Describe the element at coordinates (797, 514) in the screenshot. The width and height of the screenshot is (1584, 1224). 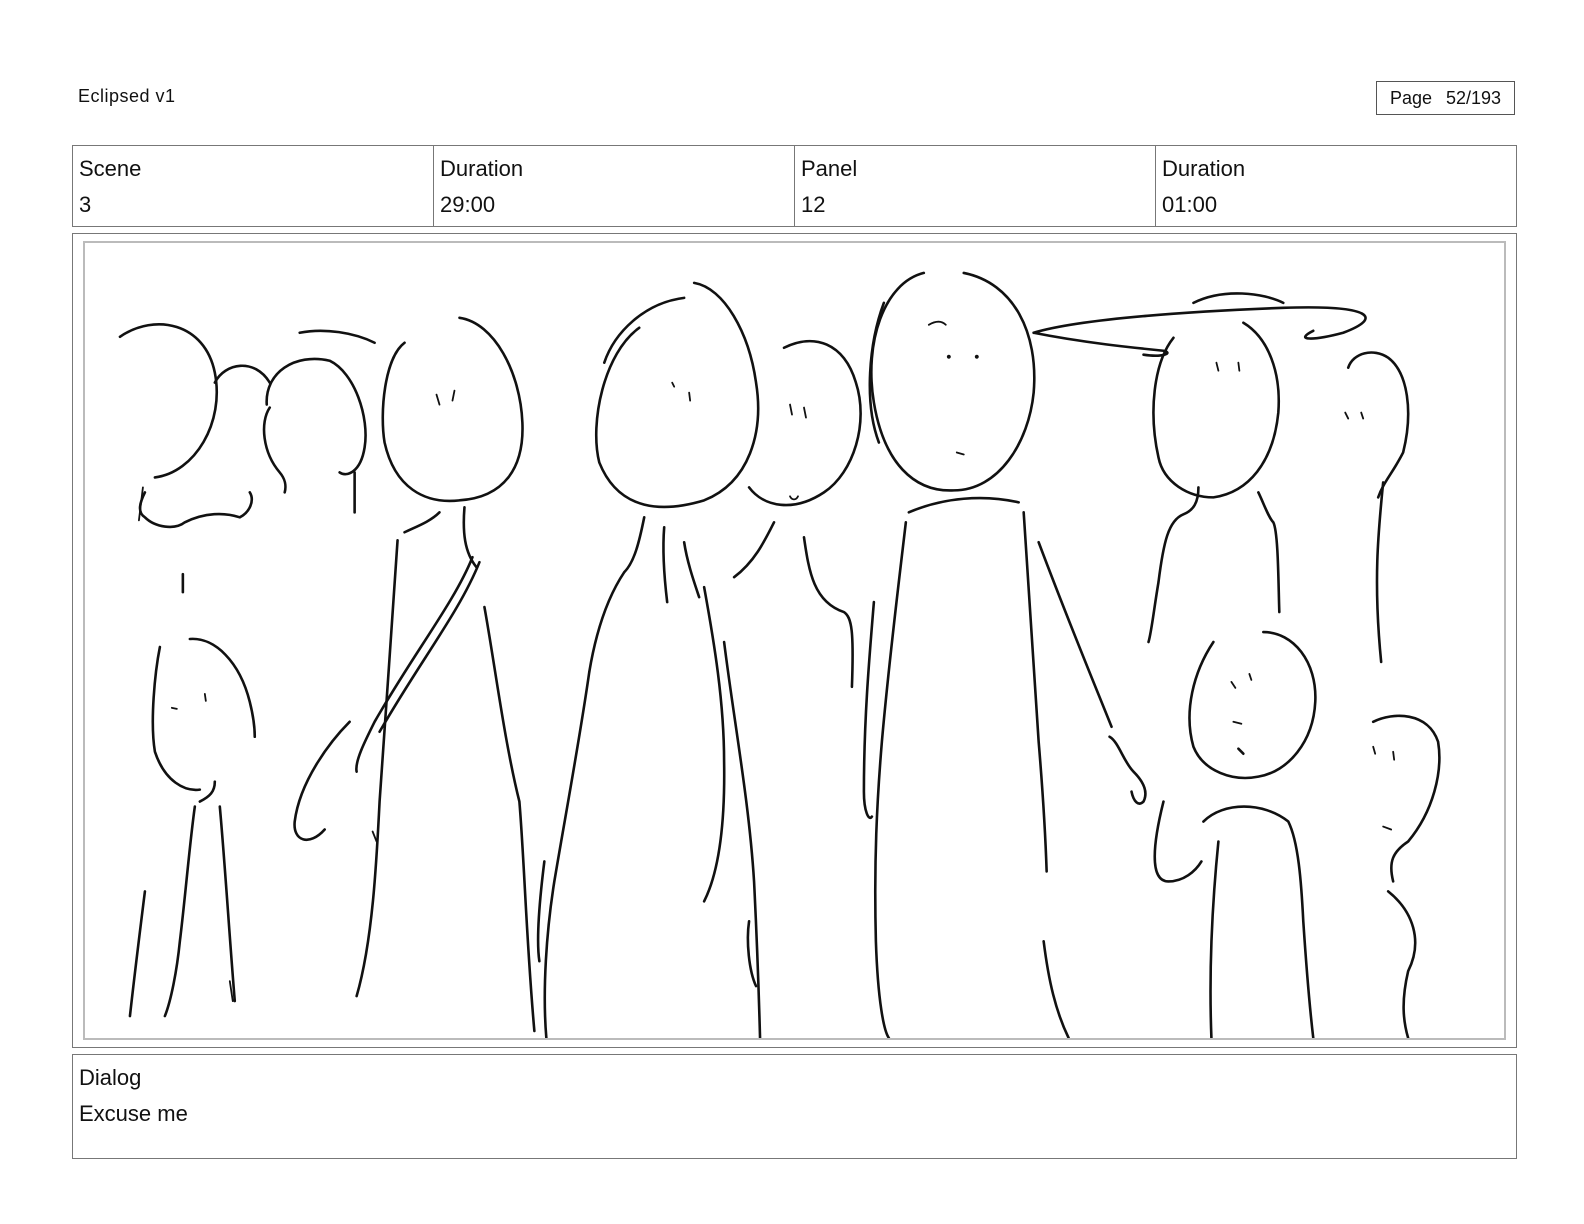
I see `sketch-figure-fifth` at that location.